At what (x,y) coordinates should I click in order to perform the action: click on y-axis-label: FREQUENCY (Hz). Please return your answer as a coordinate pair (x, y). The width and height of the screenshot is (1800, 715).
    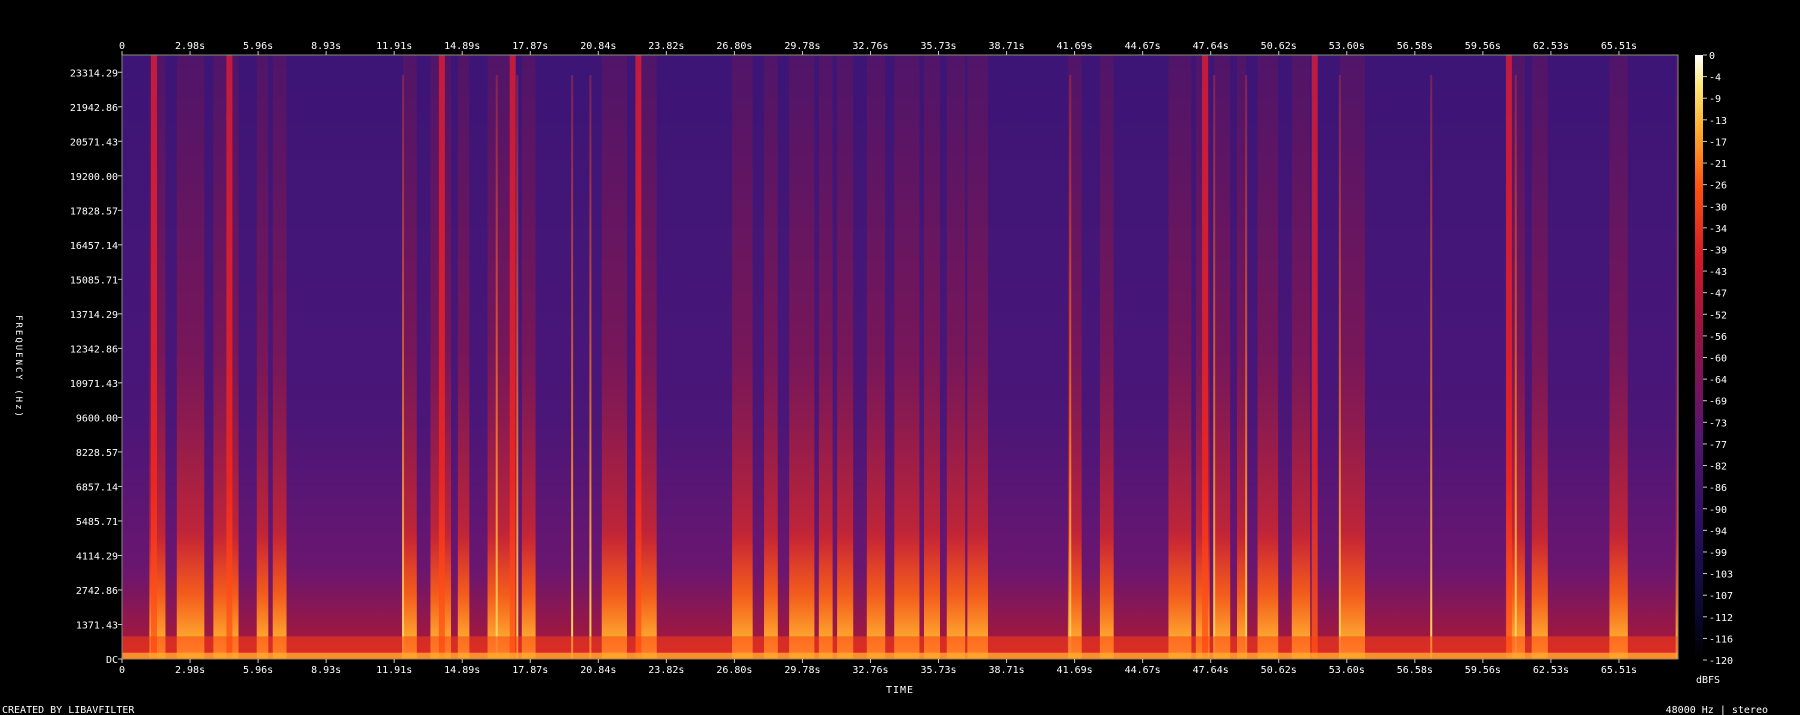
    Looking at the image, I should click on (18, 367).